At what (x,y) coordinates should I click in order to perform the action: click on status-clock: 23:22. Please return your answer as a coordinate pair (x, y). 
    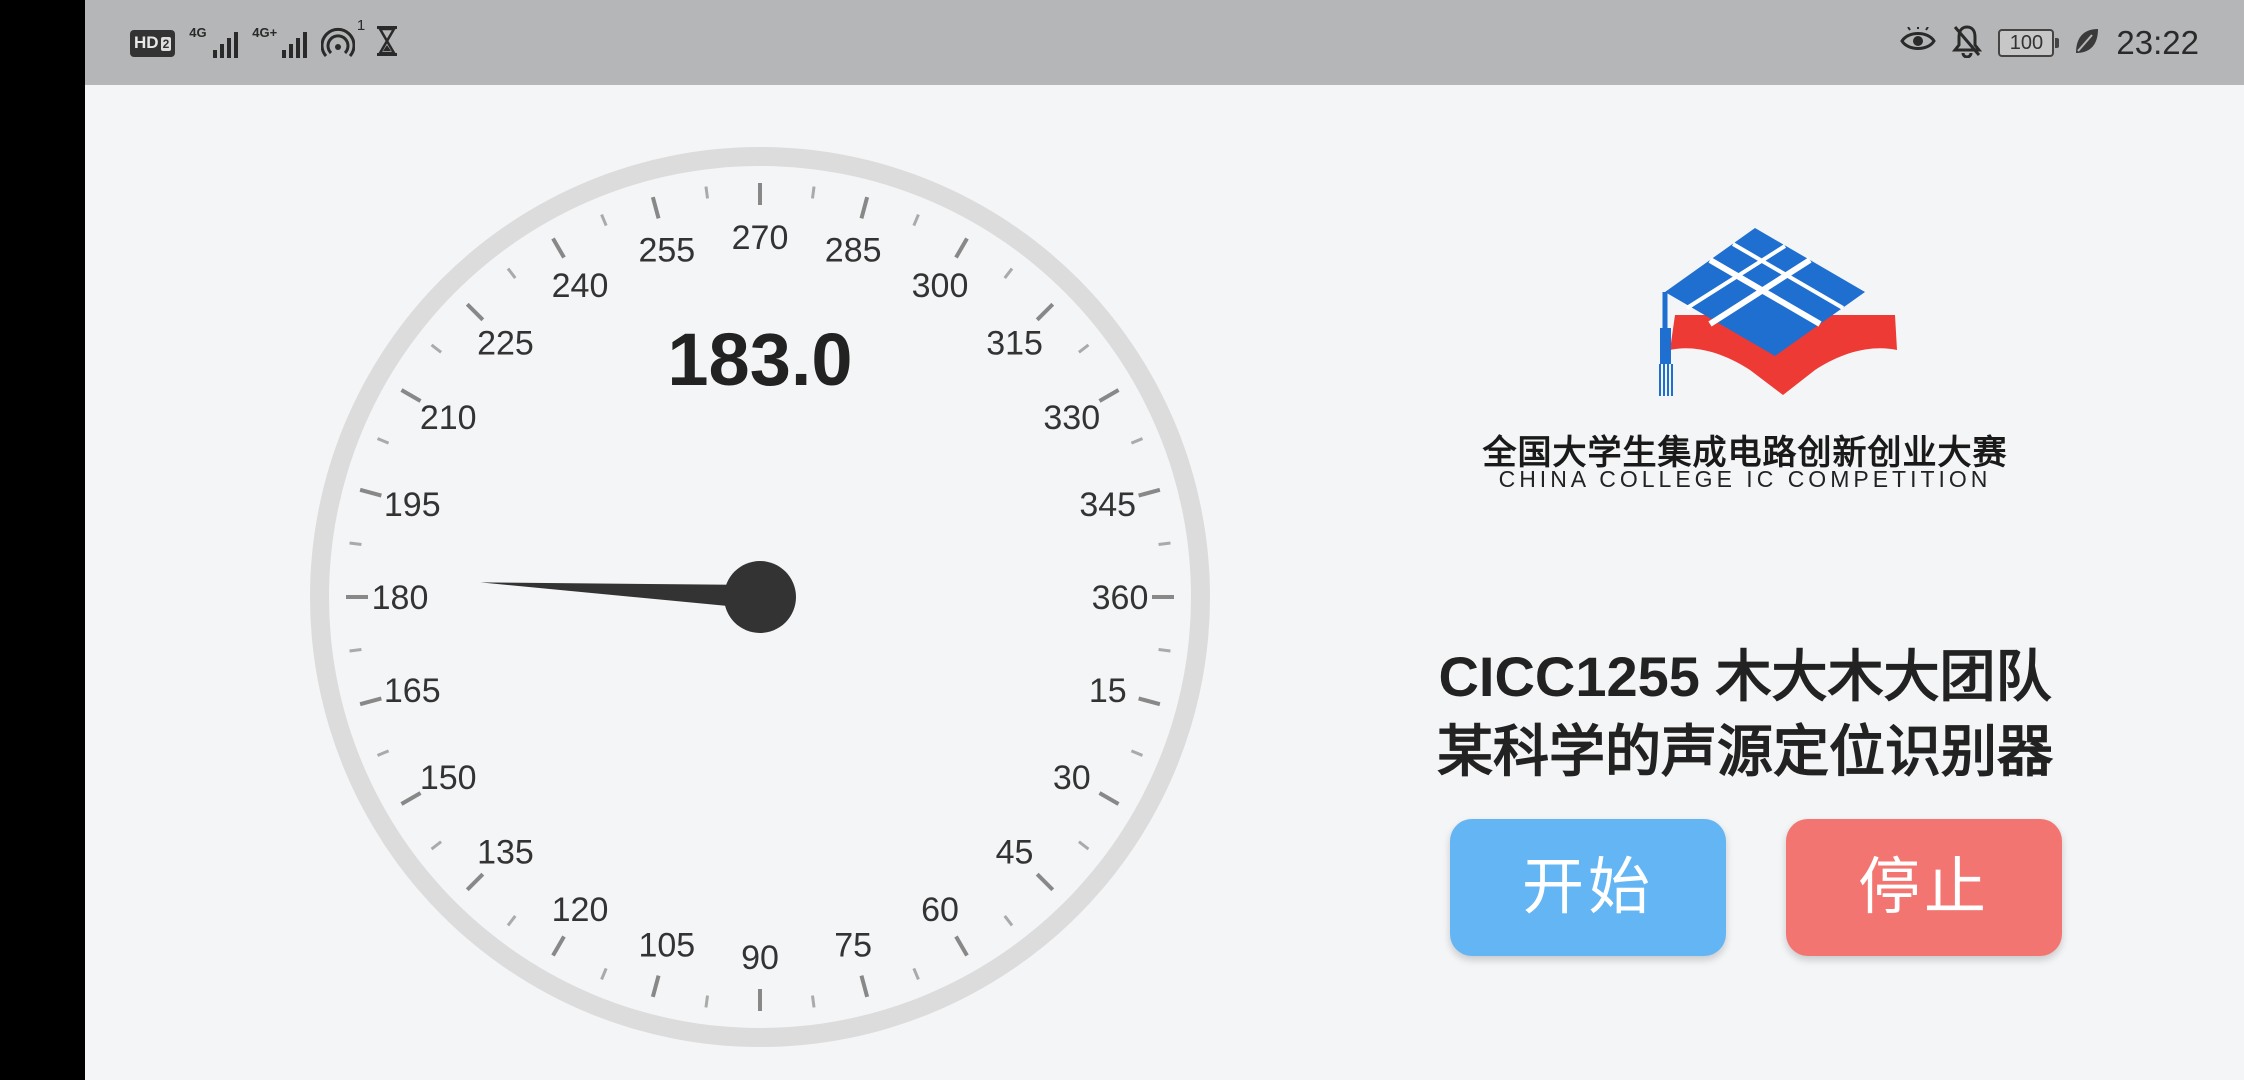
    Looking at the image, I should click on (2157, 42).